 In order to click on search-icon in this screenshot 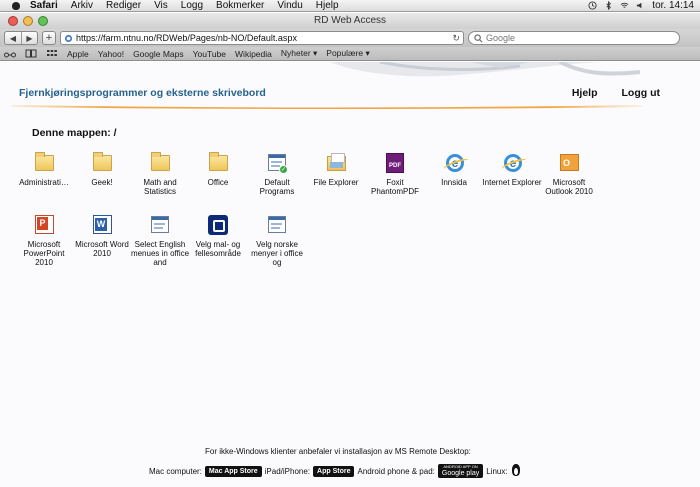, I will do `click(478, 37)`.